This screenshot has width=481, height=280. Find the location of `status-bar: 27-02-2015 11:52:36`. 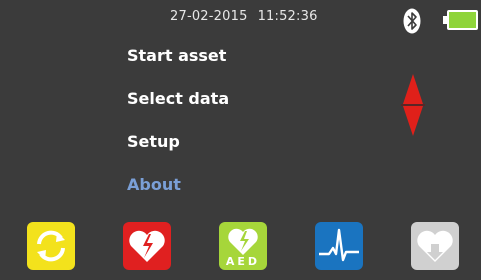

status-bar: 27-02-2015 11:52:36 is located at coordinates (240, 18).